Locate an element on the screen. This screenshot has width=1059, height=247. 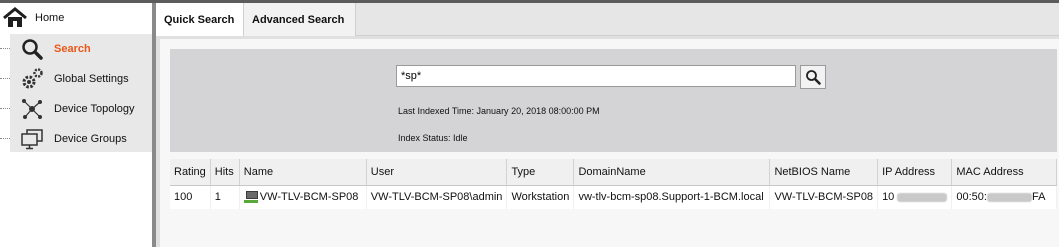
column-header-mac-address: MAC Address is located at coordinates (1004, 172).